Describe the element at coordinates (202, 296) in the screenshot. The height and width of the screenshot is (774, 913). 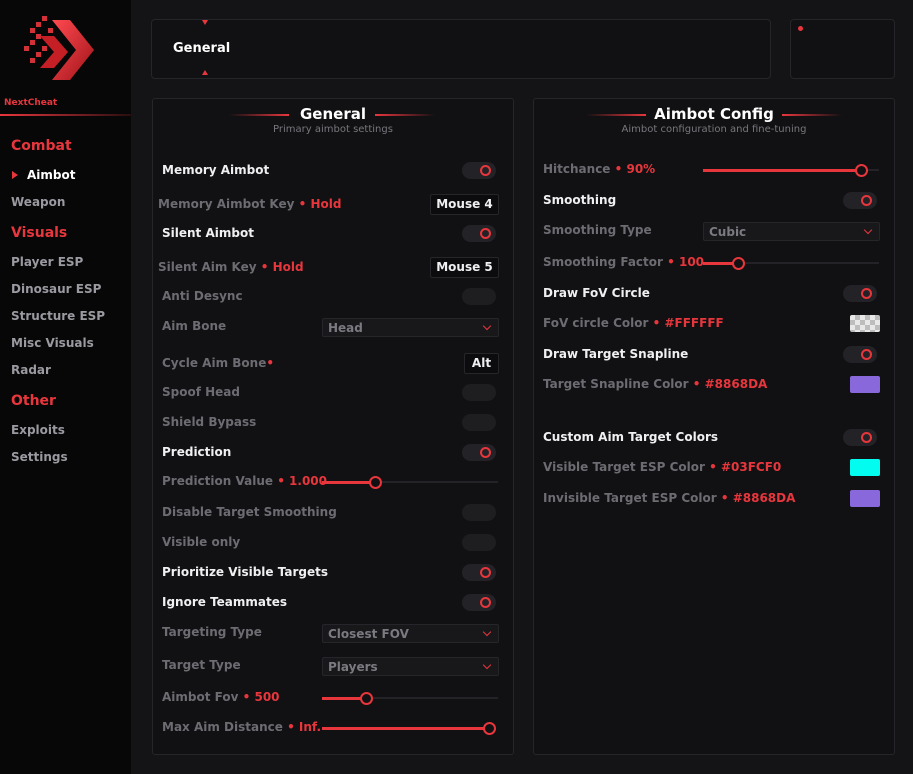
I see `anti-desync-label: Anti Desync` at that location.